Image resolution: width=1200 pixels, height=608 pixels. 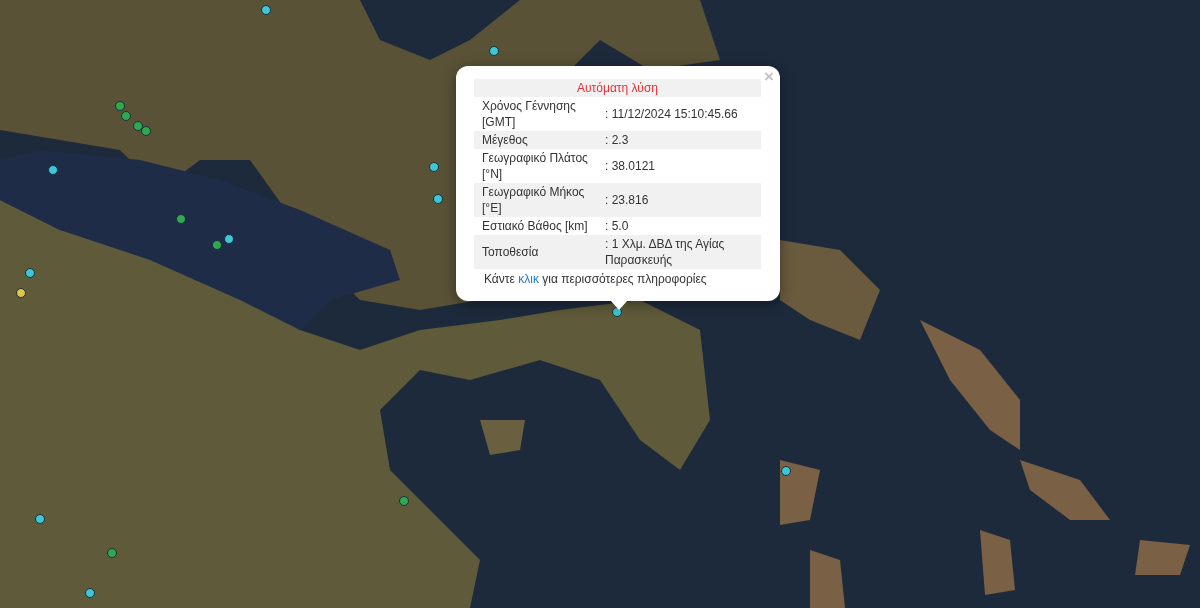 I want to click on popup-title: Αυτόματη λύση, so click(x=617, y=88).